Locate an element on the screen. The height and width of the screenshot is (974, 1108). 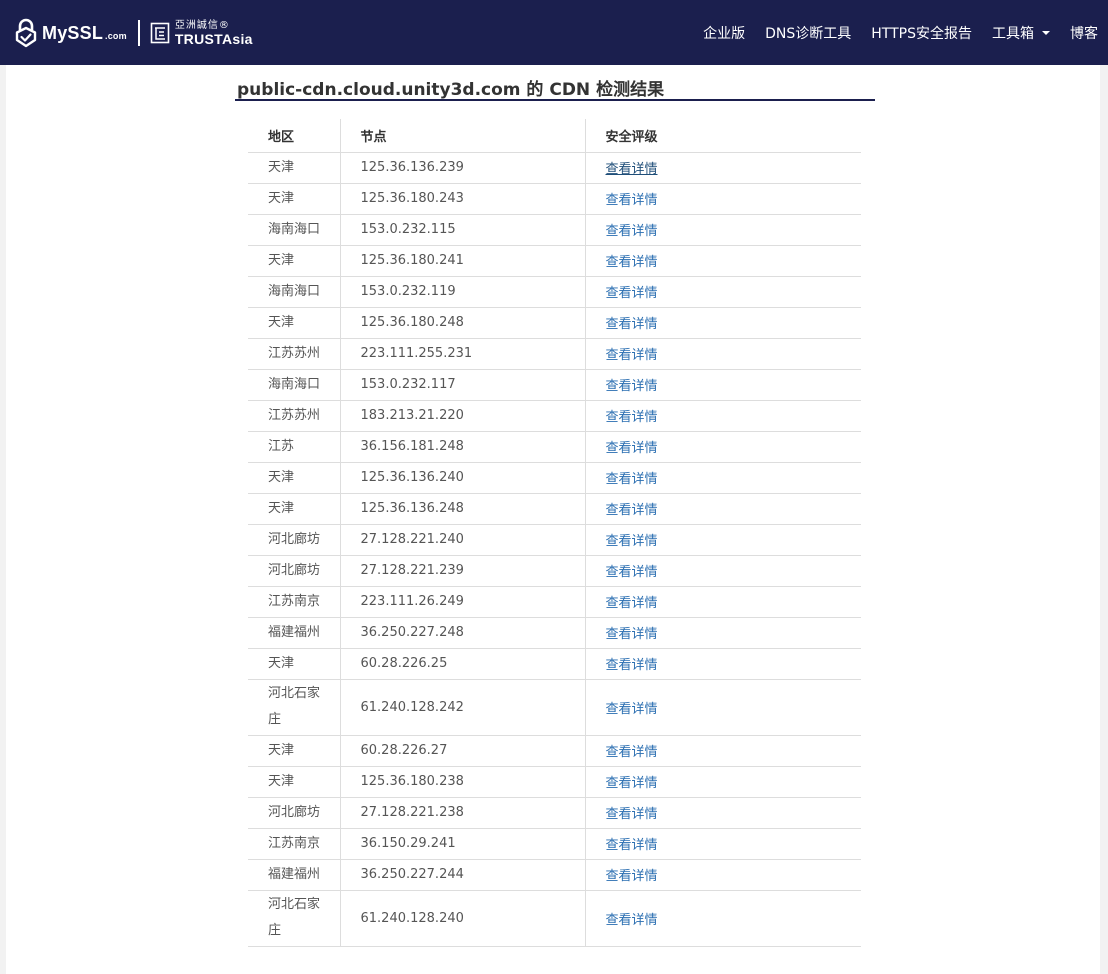
node-cell: 36.250.227.248 is located at coordinates (462, 633).